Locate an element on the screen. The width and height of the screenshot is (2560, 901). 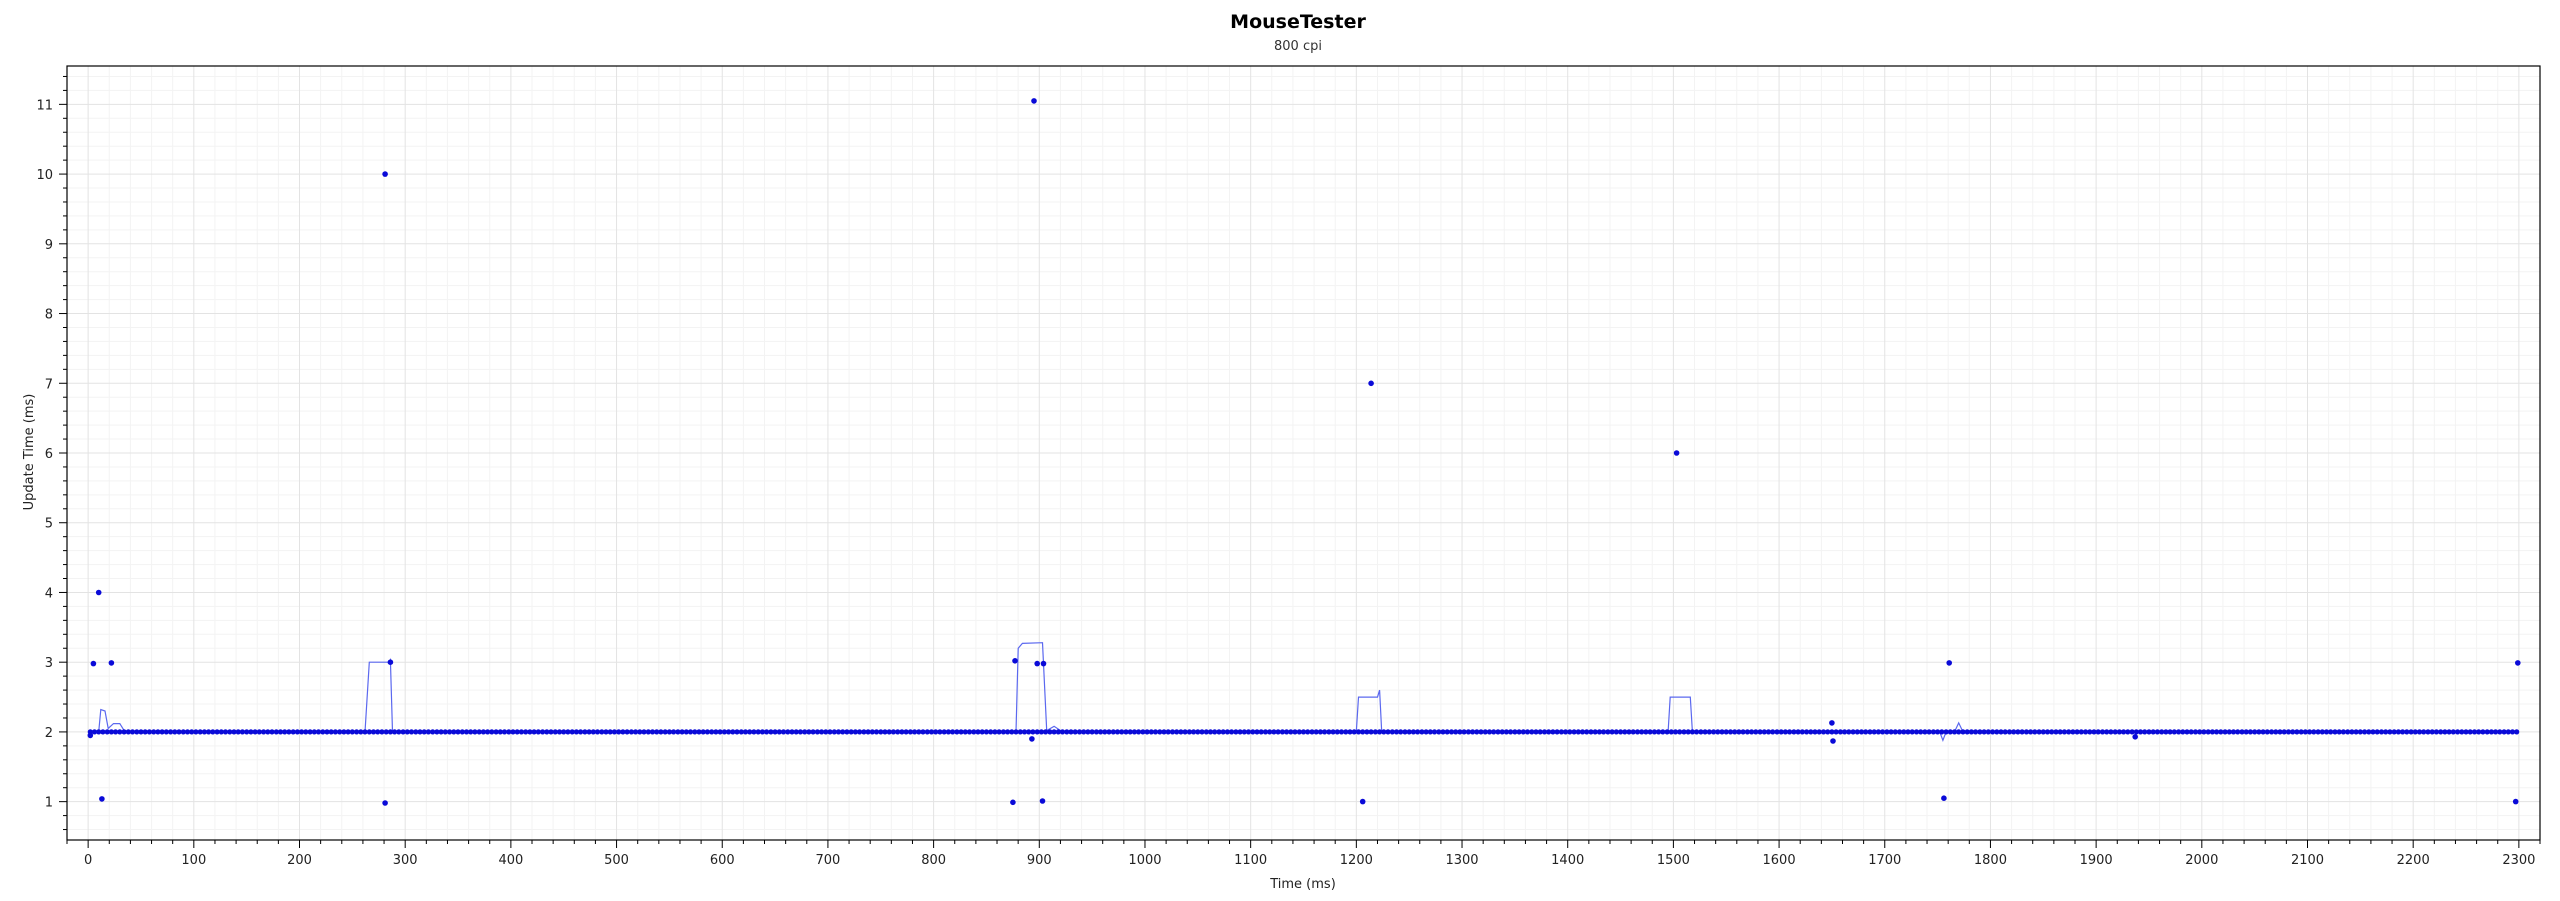
y-tick-label: 2 is located at coordinates (49, 733).